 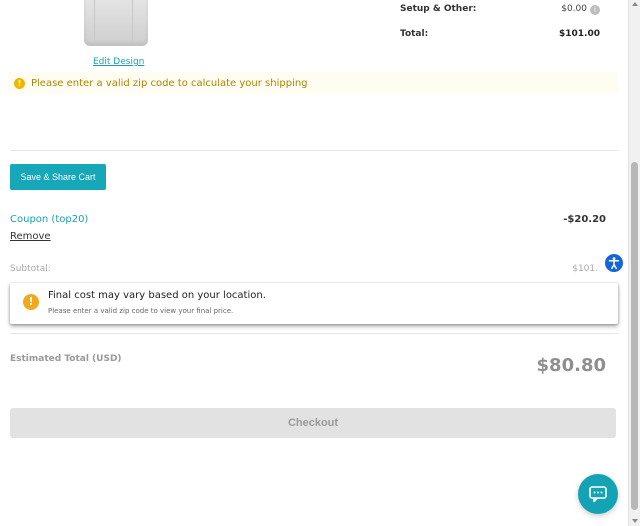 I want to click on setup-other-label: Setup & Other:, so click(x=438, y=9).